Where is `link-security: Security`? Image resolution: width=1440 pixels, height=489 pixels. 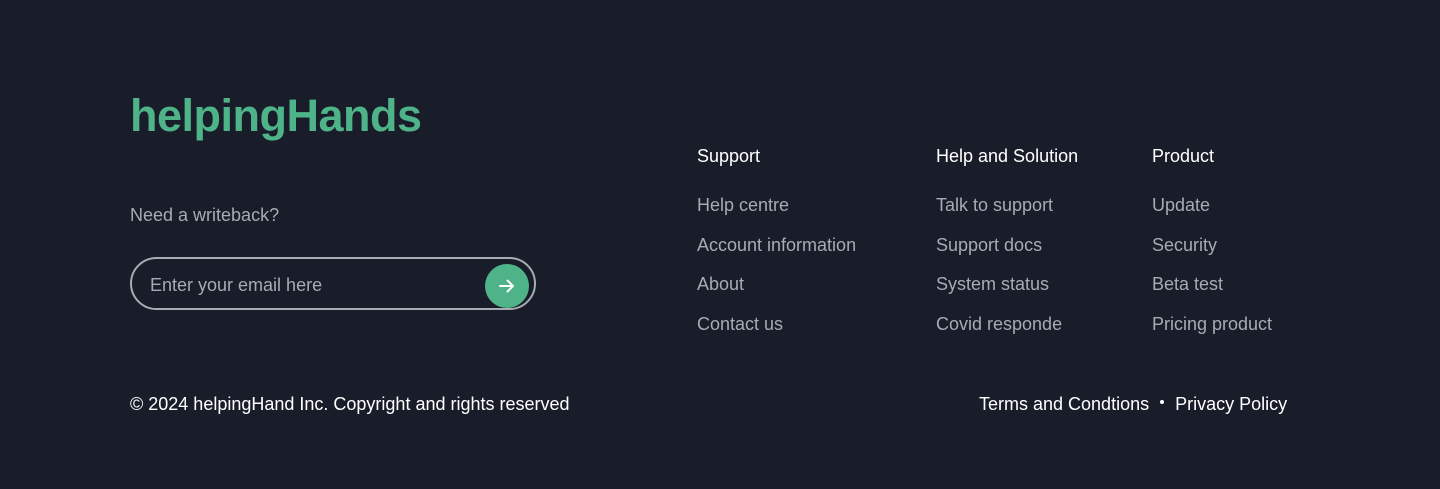 link-security: Security is located at coordinates (1184, 245).